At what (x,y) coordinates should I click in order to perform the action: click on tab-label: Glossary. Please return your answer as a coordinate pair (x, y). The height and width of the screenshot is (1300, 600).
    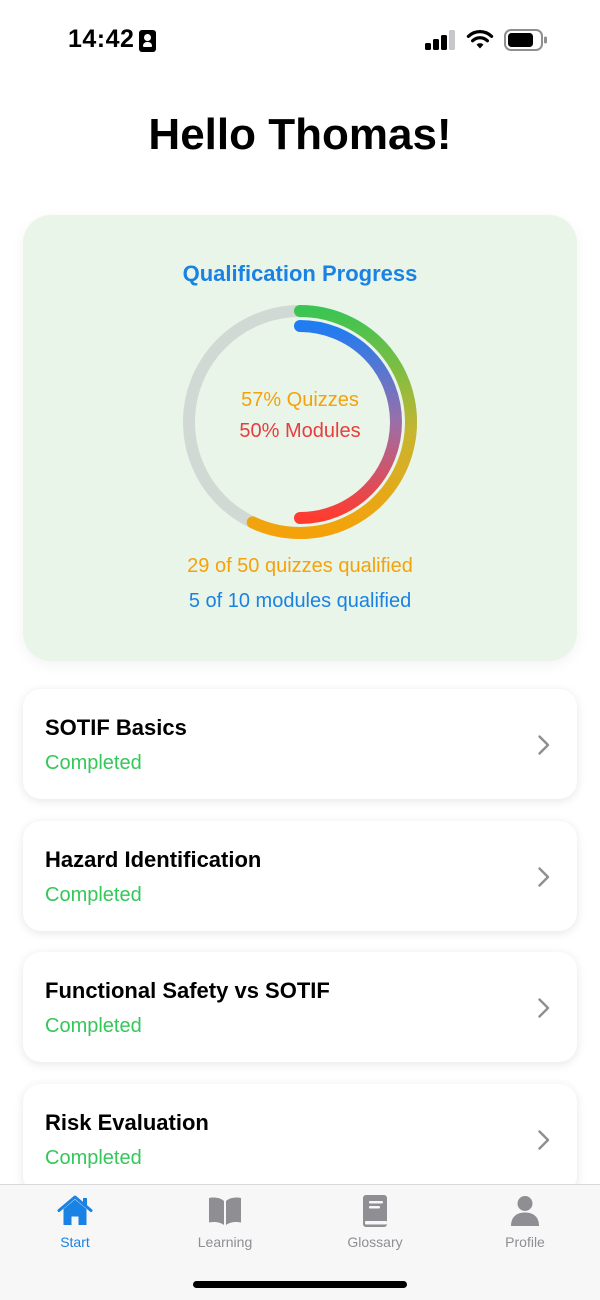
    Looking at the image, I should click on (375, 1242).